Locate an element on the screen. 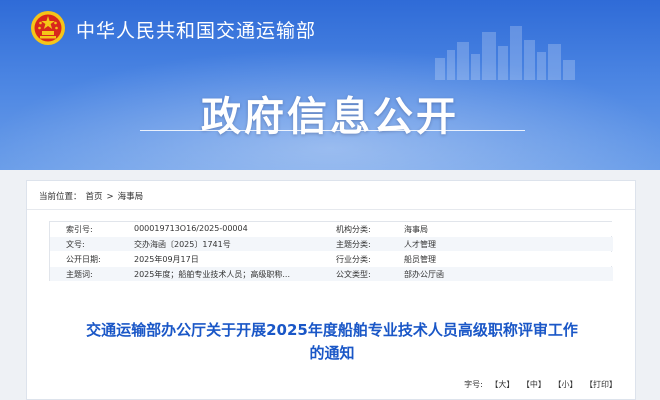 Image resolution: width=660 pixels, height=400 pixels. breadcrumb: 当前位置： 首页 > 海事局 is located at coordinates (93, 196).